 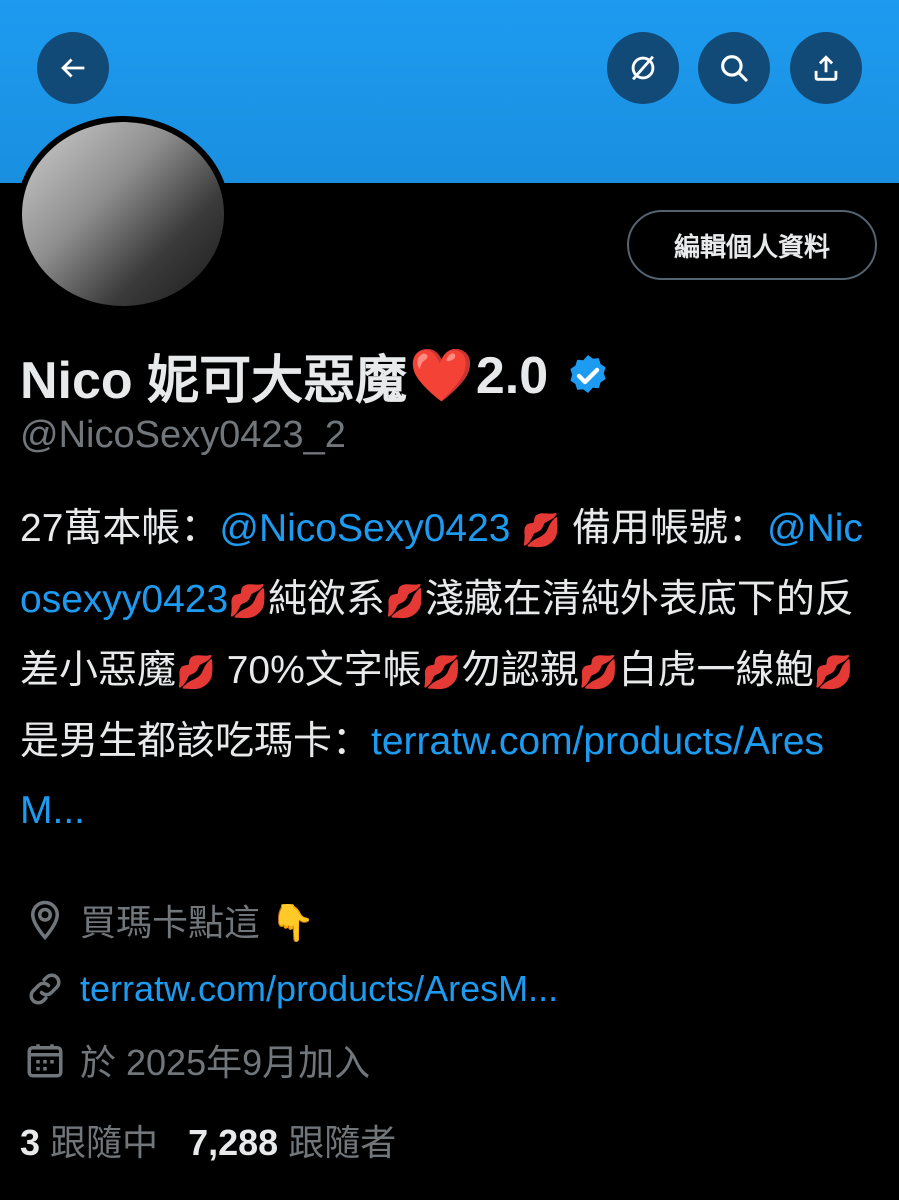 What do you see at coordinates (716, 670) in the screenshot?
I see `bio-text: 白虎一線鮑` at bounding box center [716, 670].